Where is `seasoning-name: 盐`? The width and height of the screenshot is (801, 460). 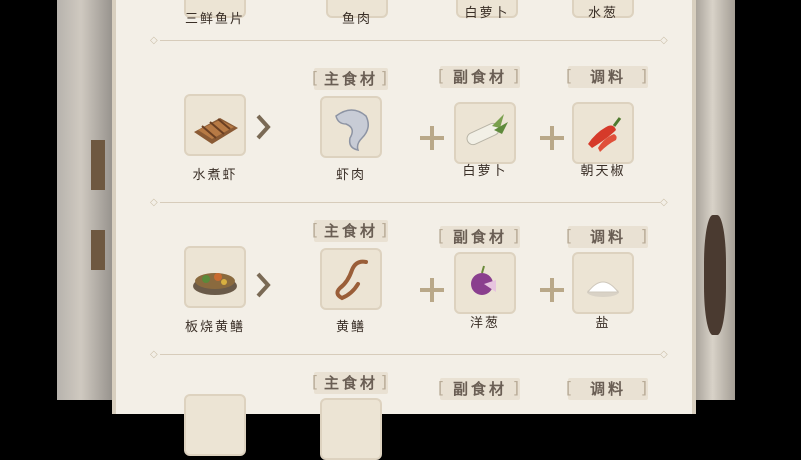 seasoning-name: 盐 is located at coordinates (603, 323).